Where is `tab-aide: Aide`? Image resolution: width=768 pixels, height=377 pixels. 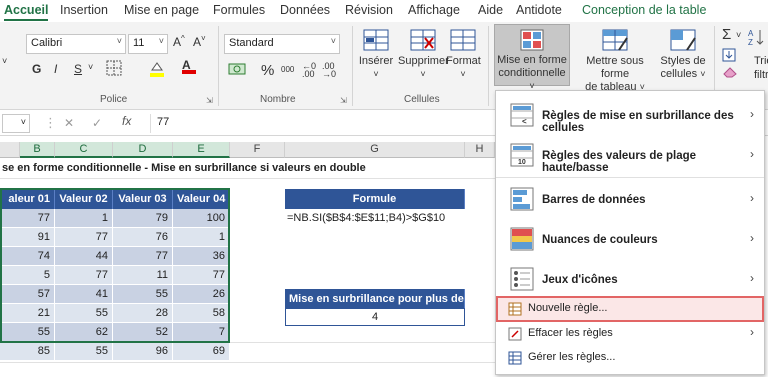
tab-aide: Aide is located at coordinates (490, 10).